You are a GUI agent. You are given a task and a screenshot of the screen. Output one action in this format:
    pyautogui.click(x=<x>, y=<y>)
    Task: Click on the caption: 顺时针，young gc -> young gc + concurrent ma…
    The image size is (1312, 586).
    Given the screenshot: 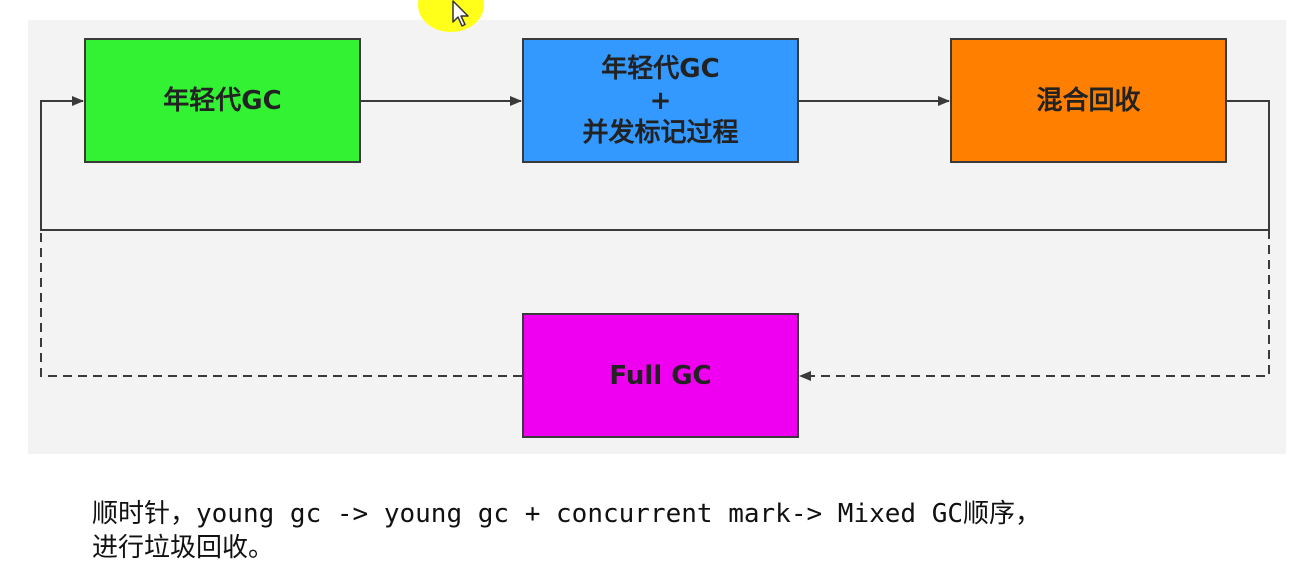 What is the action you would take?
    pyautogui.click(x=692, y=531)
    